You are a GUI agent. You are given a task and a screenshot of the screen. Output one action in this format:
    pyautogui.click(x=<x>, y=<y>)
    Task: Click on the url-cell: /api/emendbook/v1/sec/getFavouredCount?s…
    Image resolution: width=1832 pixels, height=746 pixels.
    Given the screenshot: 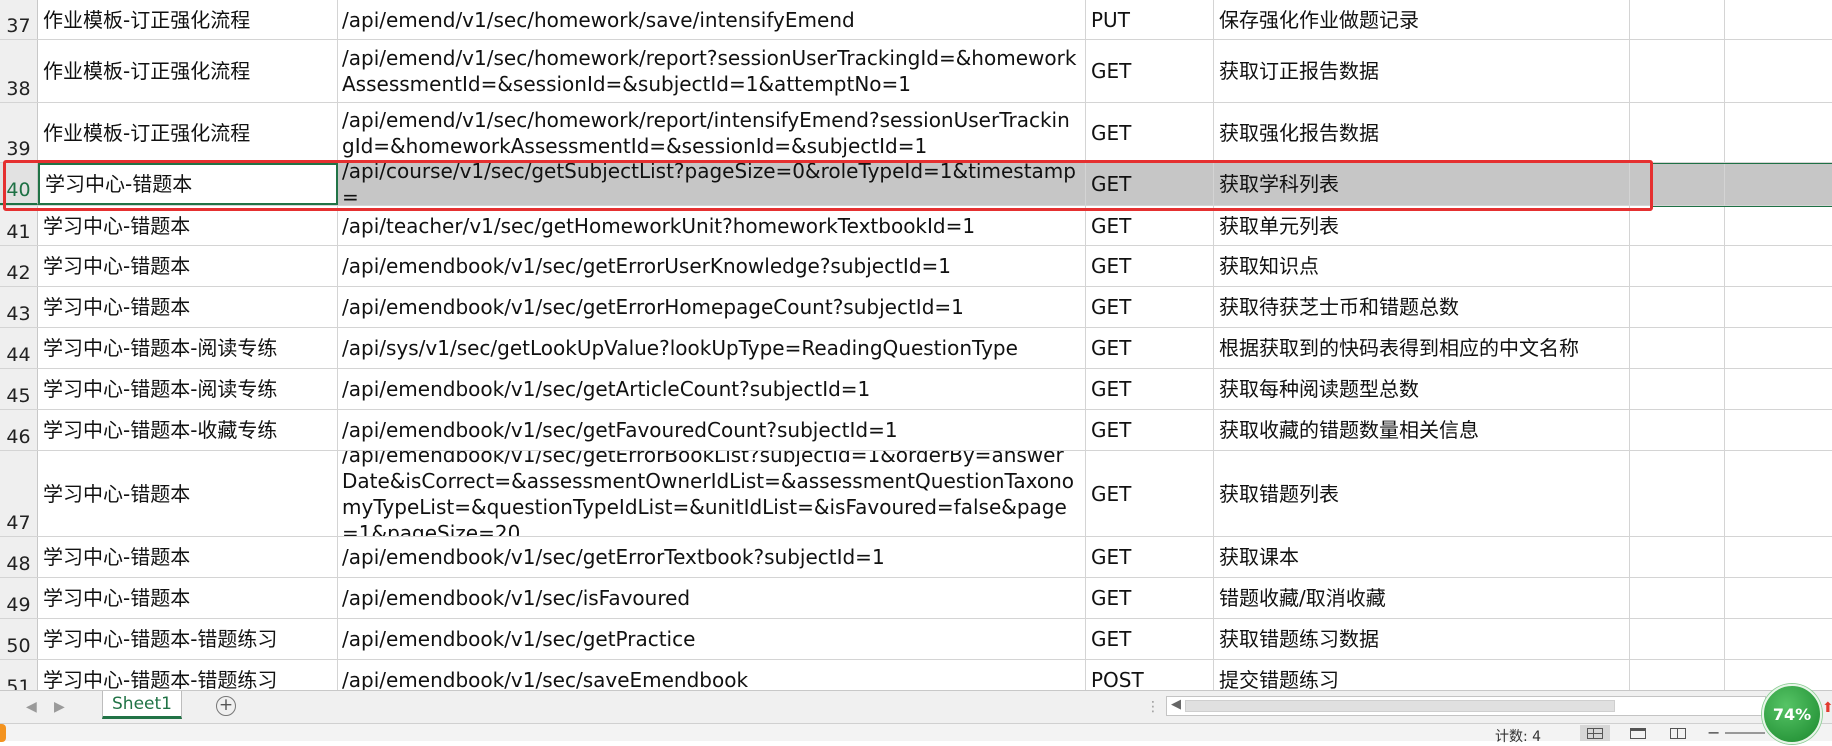 What is the action you would take?
    pyautogui.click(x=712, y=430)
    